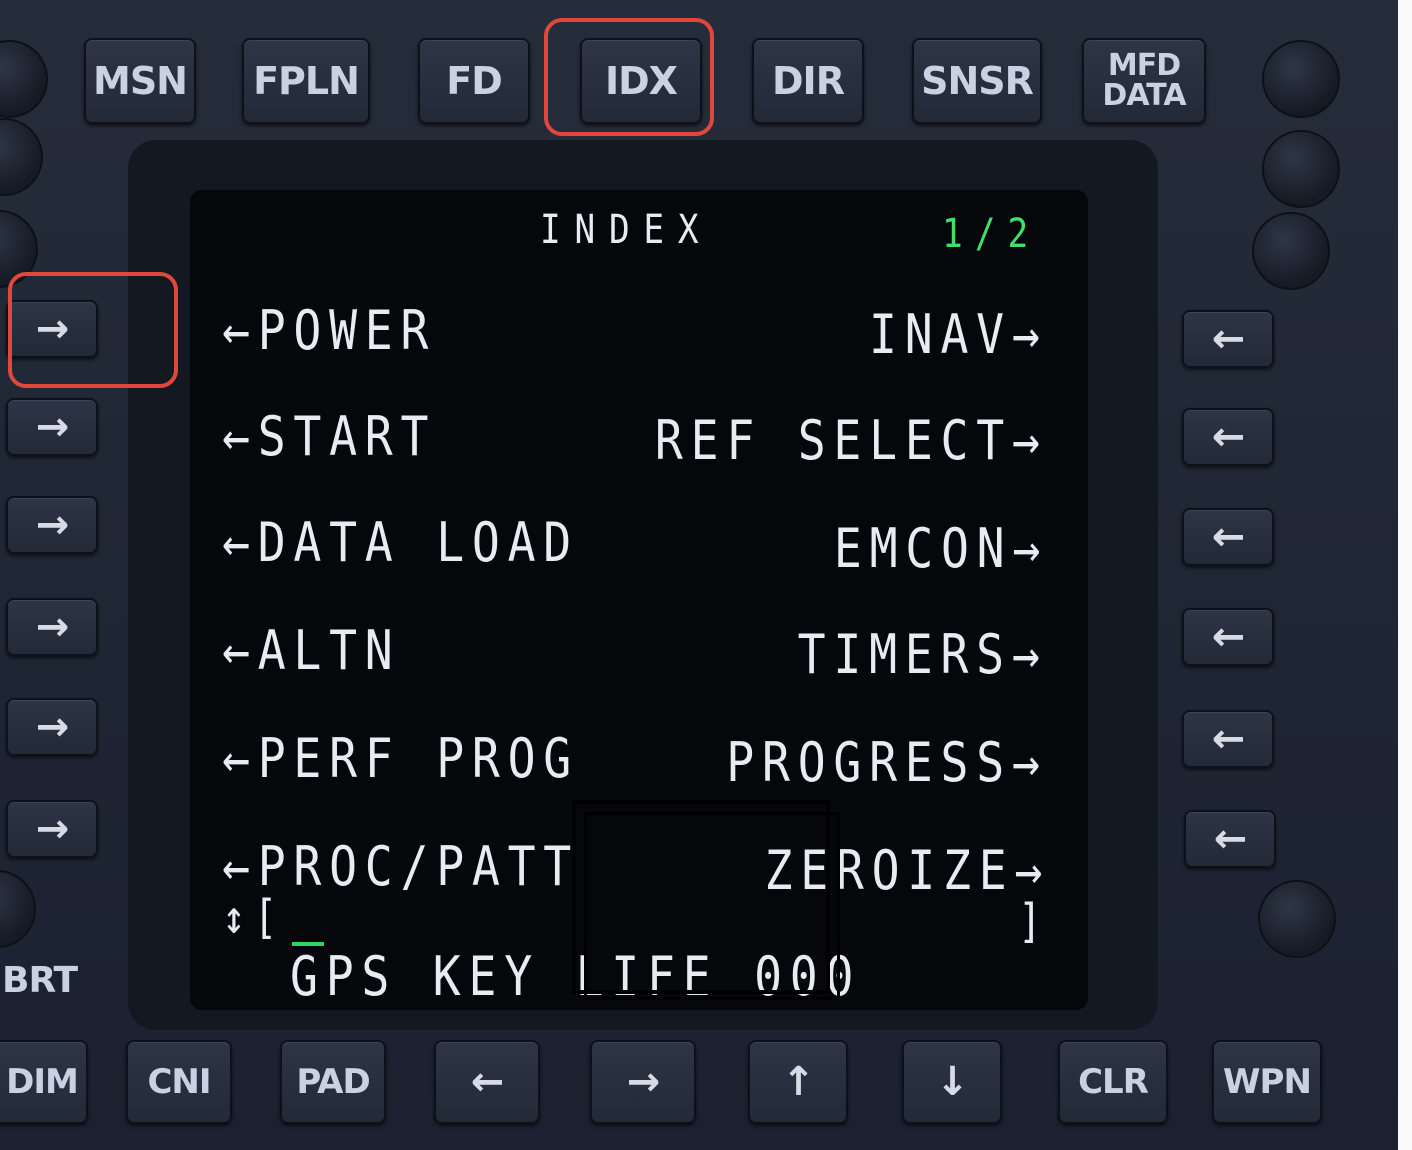 This screenshot has height=1150, width=1412. Describe the element at coordinates (1297, 919) in the screenshot. I see `knob-right-bottom` at that location.